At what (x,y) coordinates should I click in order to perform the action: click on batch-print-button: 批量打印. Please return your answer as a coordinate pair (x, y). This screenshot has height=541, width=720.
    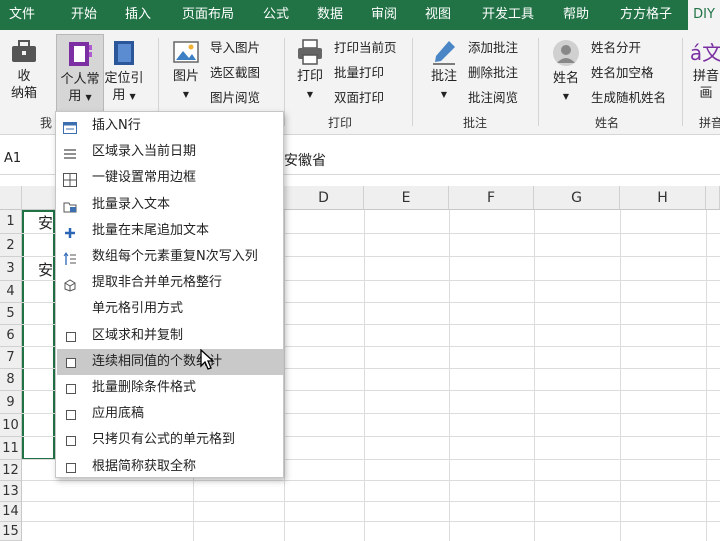
    Looking at the image, I should click on (359, 73).